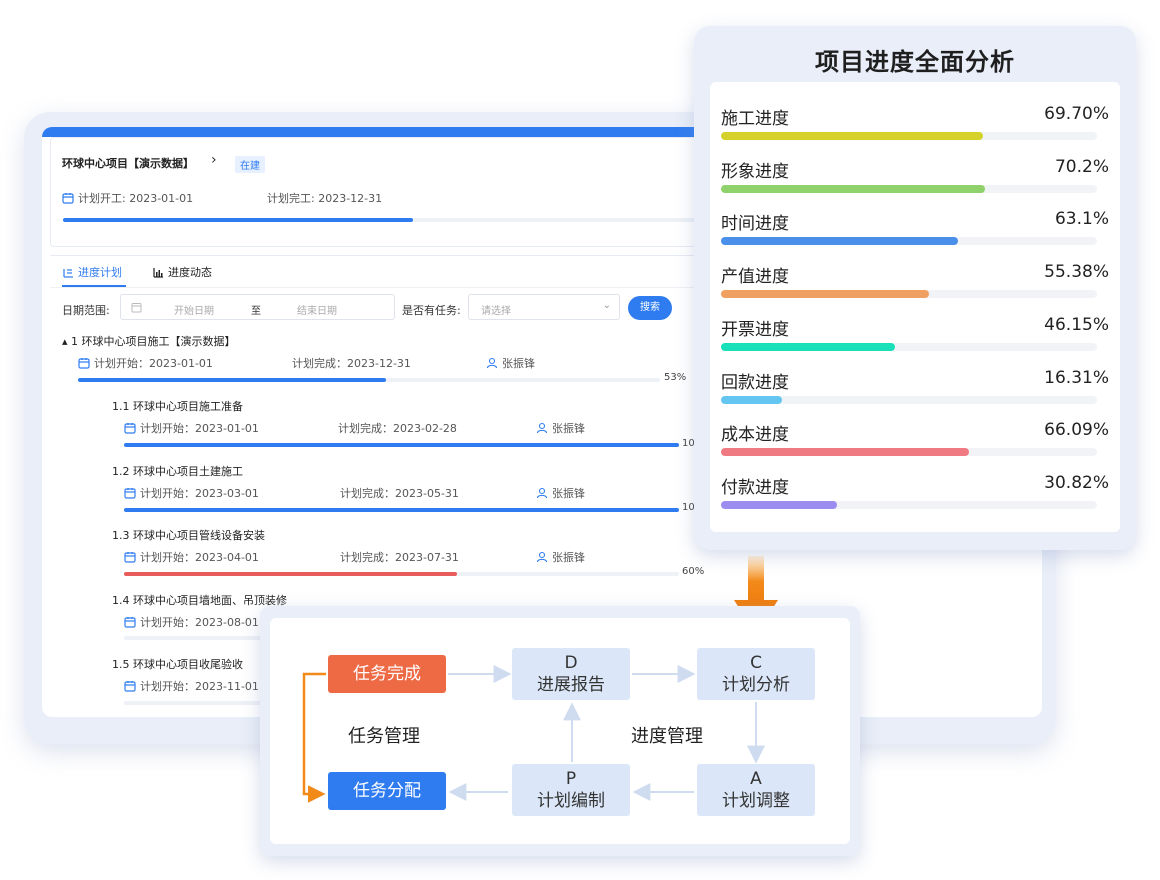  I want to click on c-plan-analysis-box: C 计划分析, so click(756, 674).